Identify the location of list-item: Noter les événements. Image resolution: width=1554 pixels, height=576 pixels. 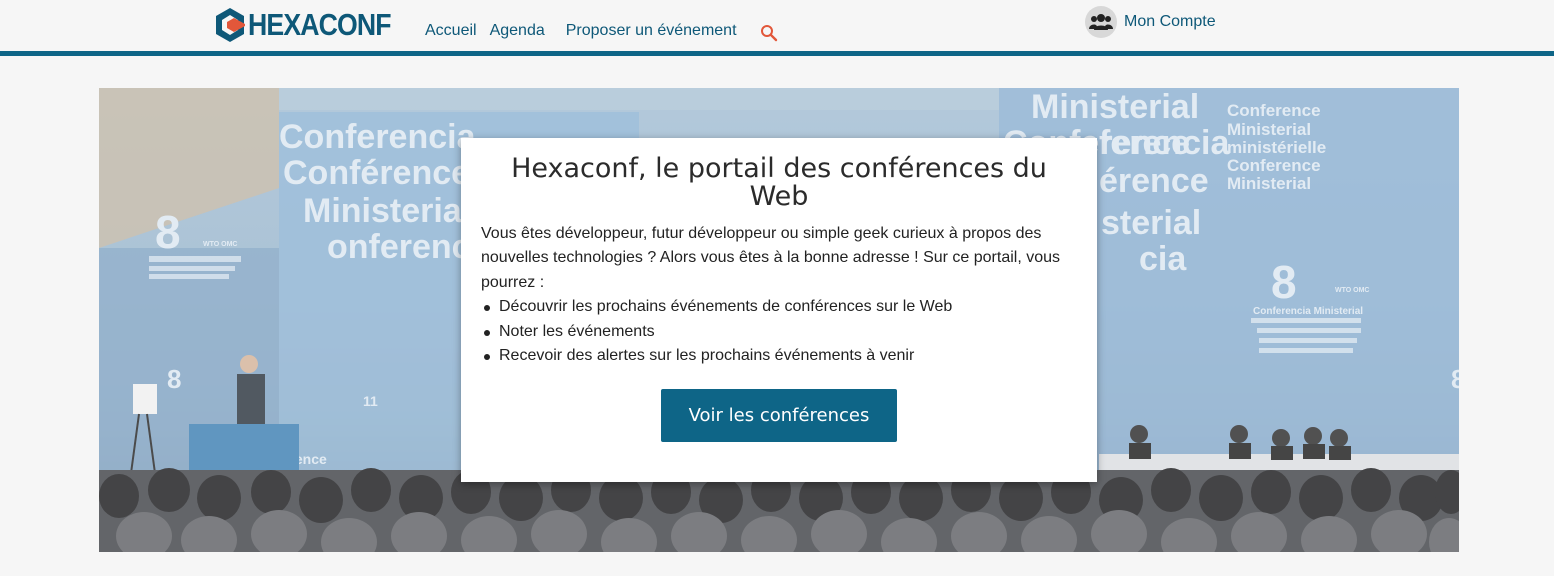
(781, 332).